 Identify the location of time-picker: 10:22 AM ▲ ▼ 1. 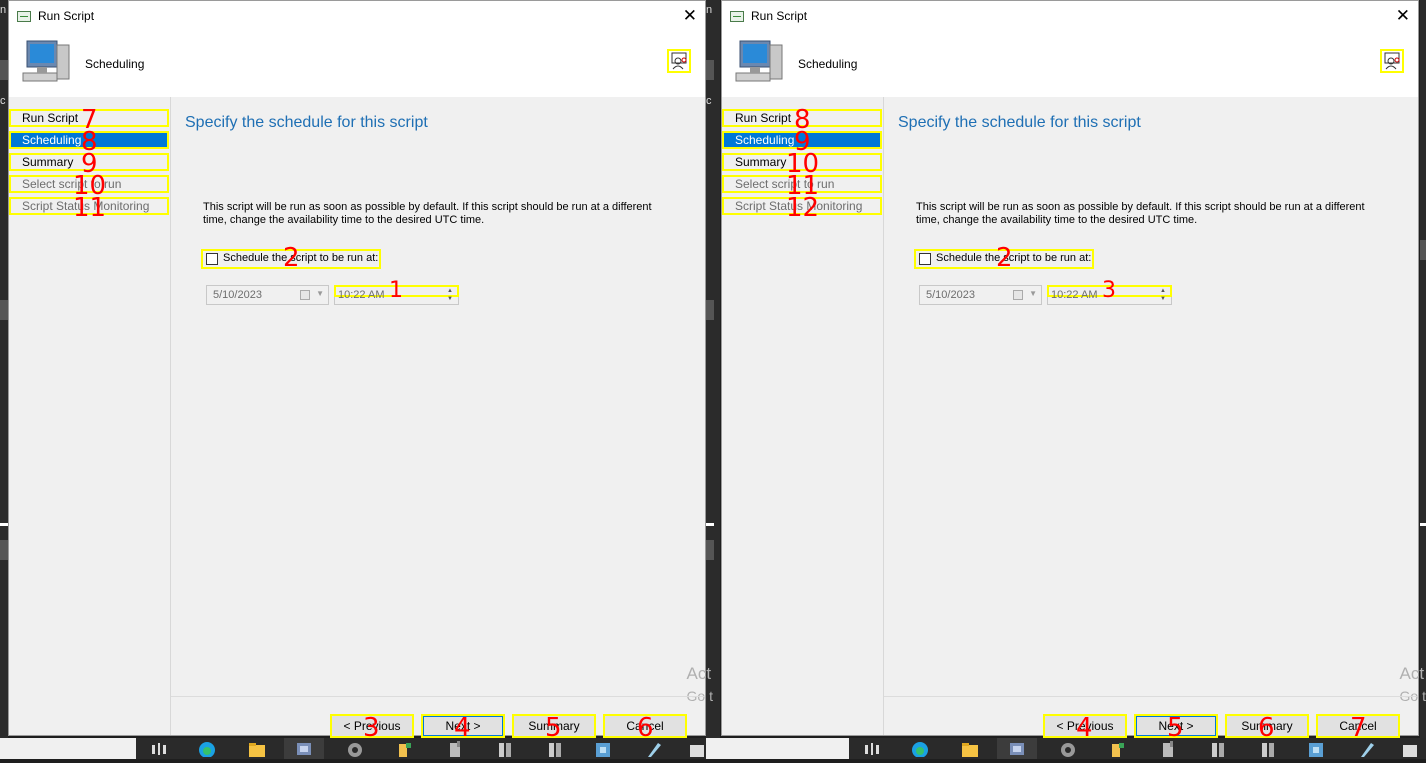
(396, 291).